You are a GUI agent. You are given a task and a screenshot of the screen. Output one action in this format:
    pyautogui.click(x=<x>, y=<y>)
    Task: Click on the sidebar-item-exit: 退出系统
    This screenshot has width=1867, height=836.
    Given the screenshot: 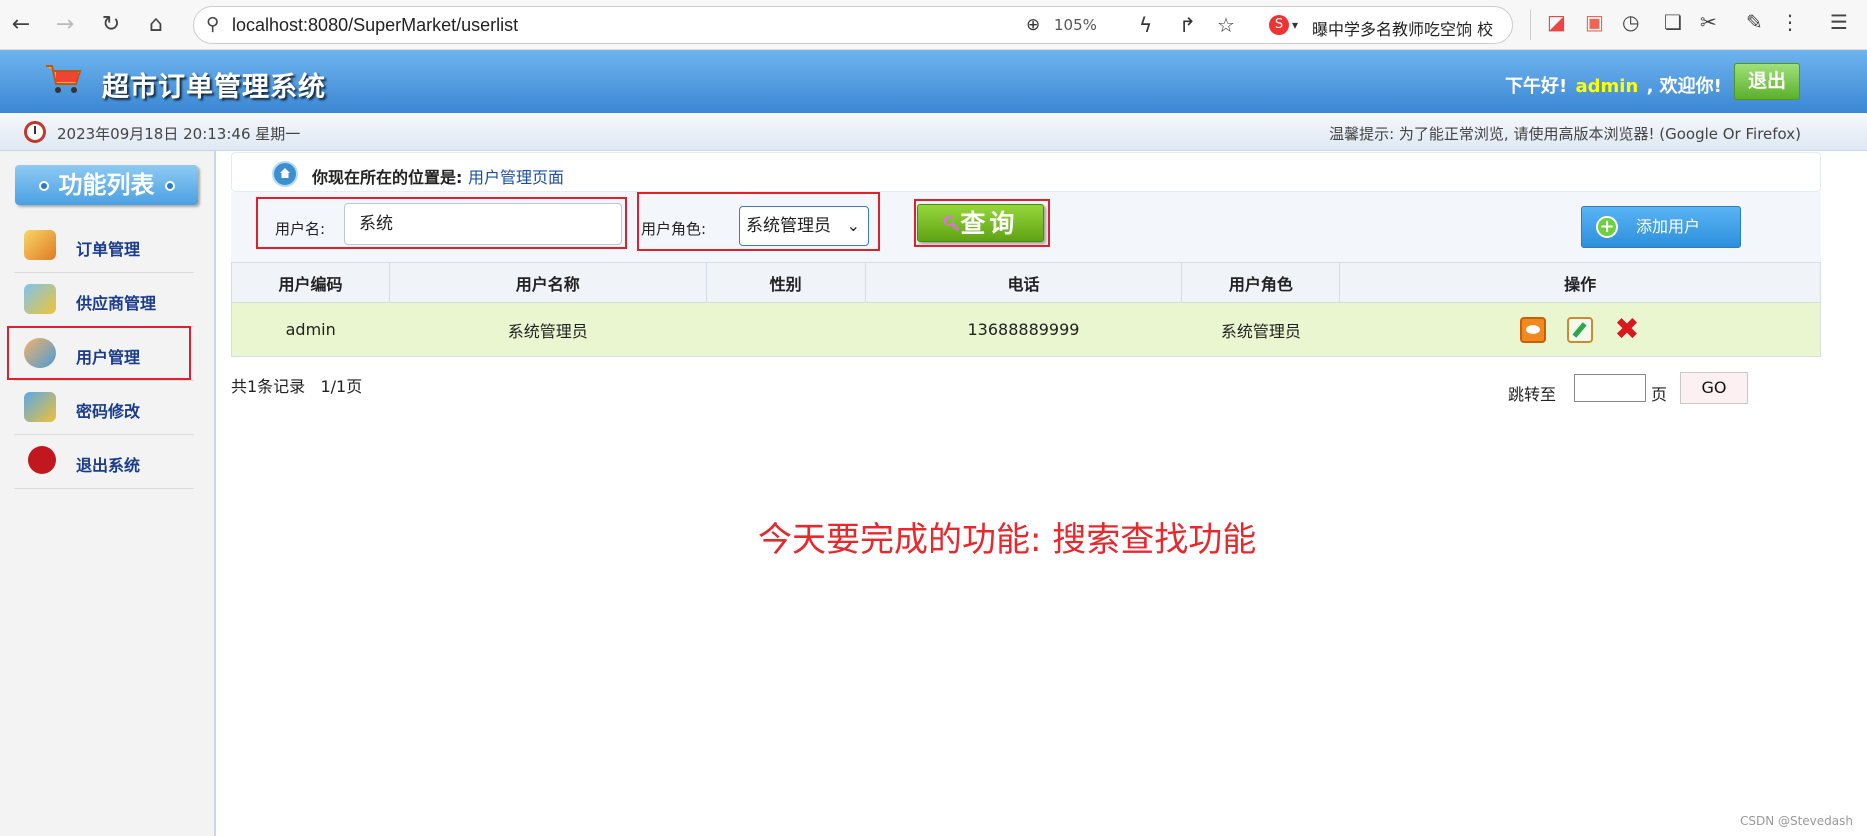 What is the action you would take?
    pyautogui.click(x=104, y=462)
    